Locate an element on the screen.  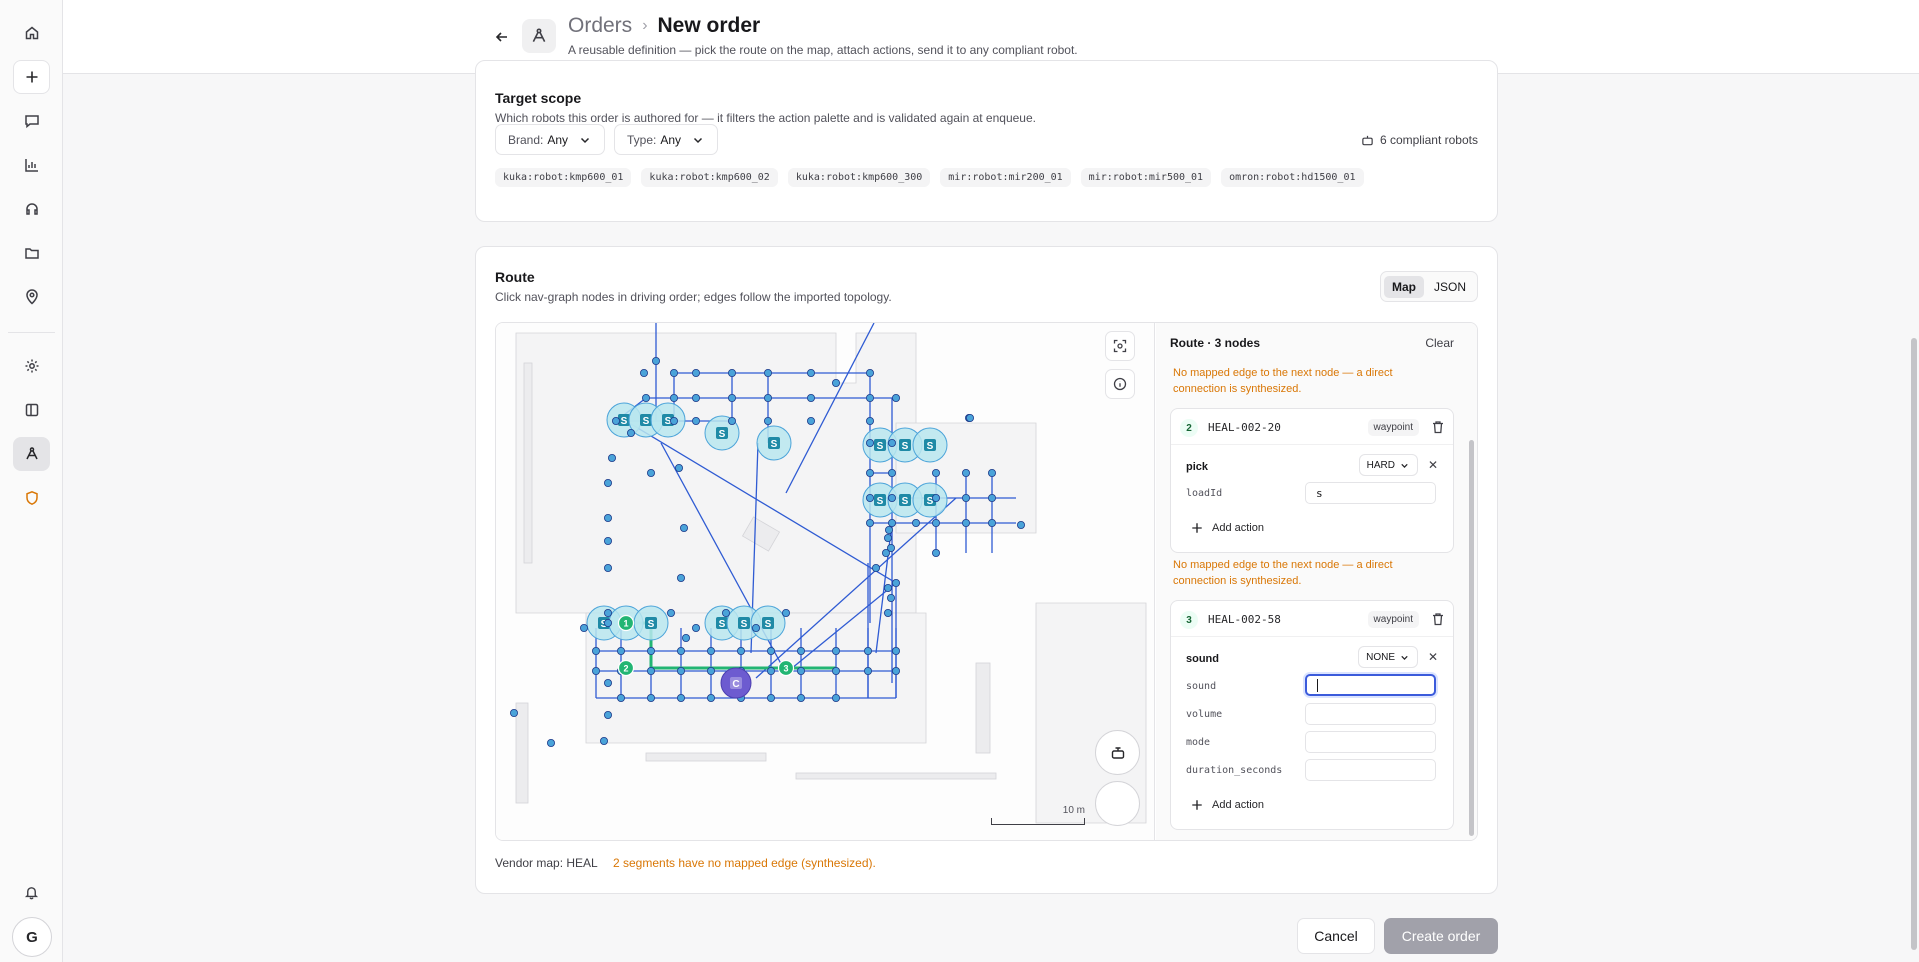
param-label: duration_seconds is located at coordinates (1234, 770).